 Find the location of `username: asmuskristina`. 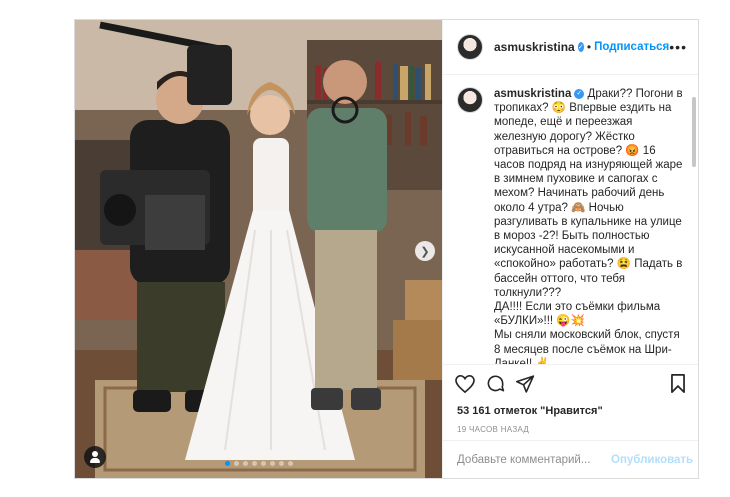

username: asmuskristina is located at coordinates (534, 47).